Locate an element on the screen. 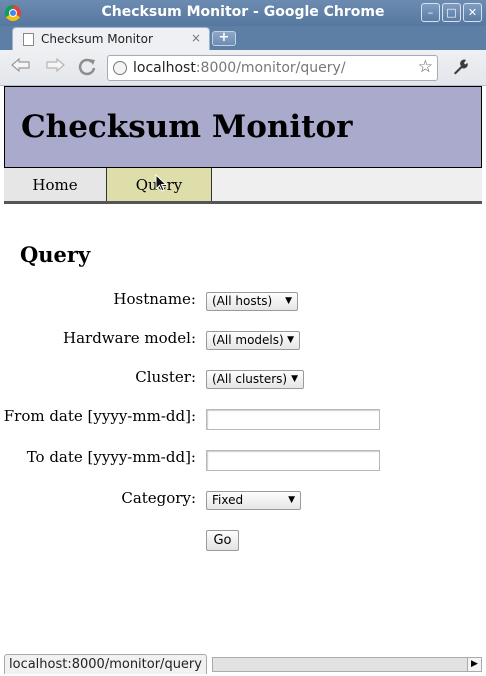  page-heading: Query is located at coordinates (55, 254).